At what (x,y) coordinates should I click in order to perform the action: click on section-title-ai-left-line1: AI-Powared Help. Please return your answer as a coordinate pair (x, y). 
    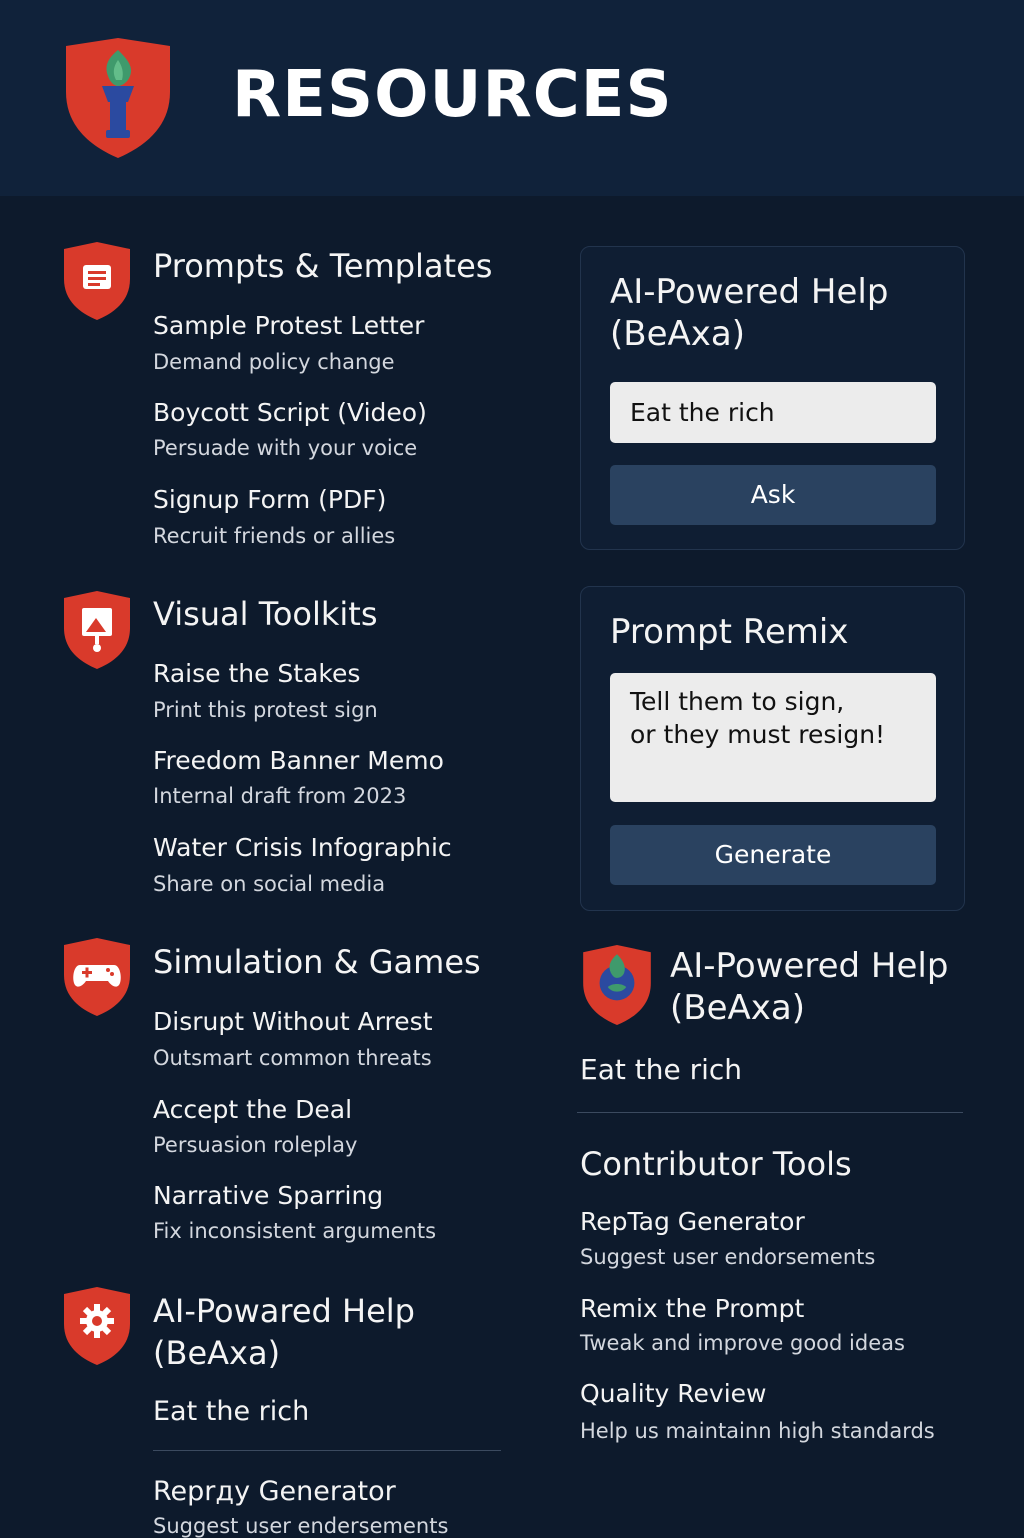
    Looking at the image, I should click on (284, 1311).